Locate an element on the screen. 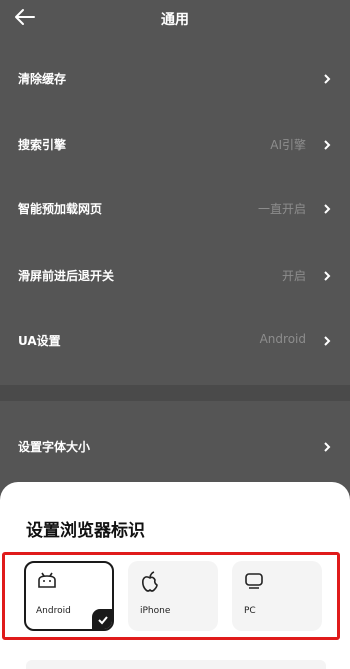  page-title: 通用 is located at coordinates (175, 20).